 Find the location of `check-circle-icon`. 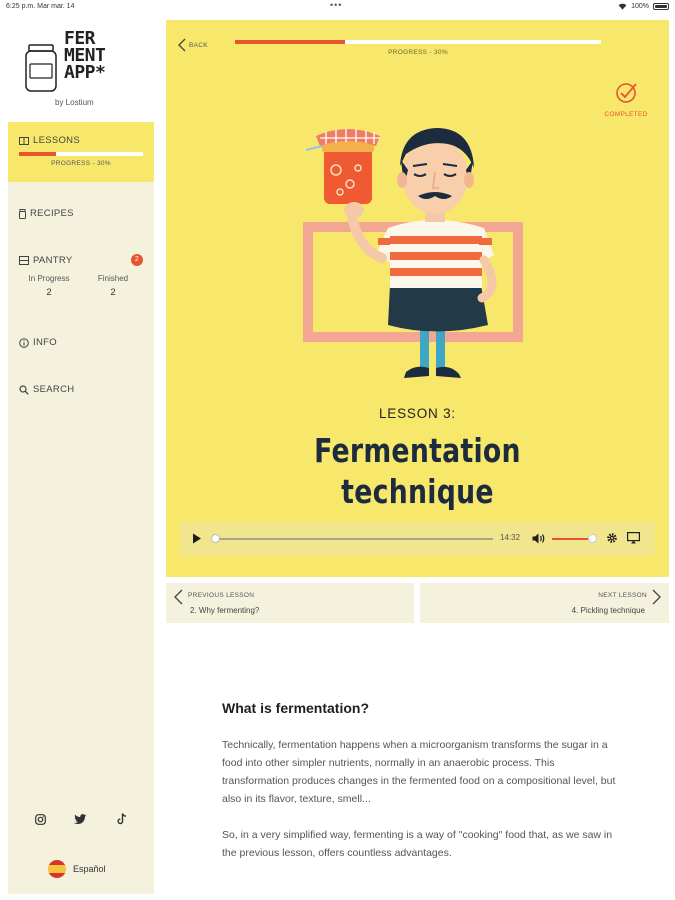

check-circle-icon is located at coordinates (626, 93).